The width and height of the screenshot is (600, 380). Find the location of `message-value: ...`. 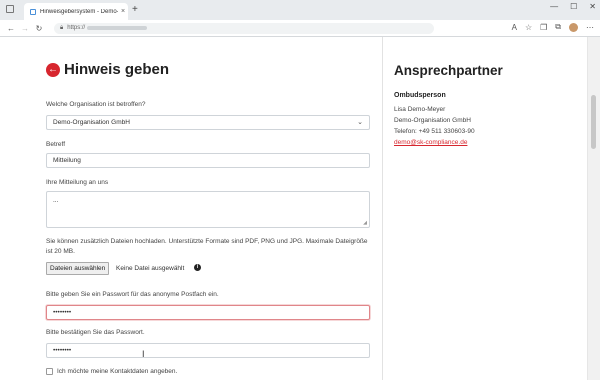

message-value: ... is located at coordinates (56, 200).